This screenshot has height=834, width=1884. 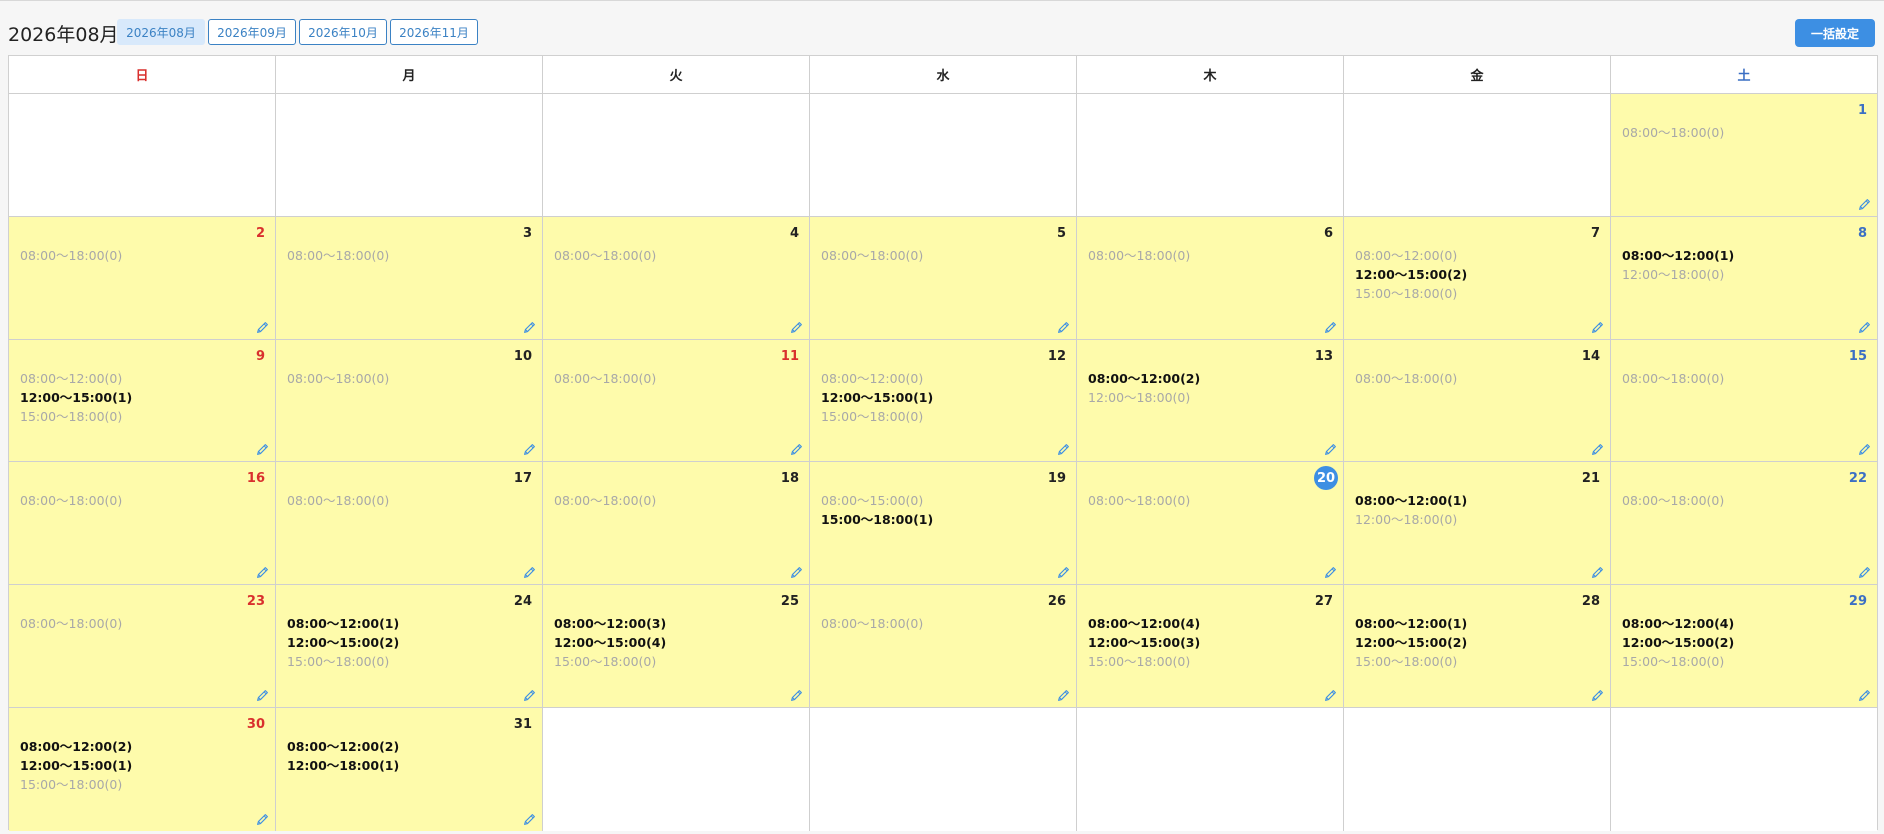 I want to click on day-cell: 22 08:00〜18:00(0), so click(x=1744, y=523).